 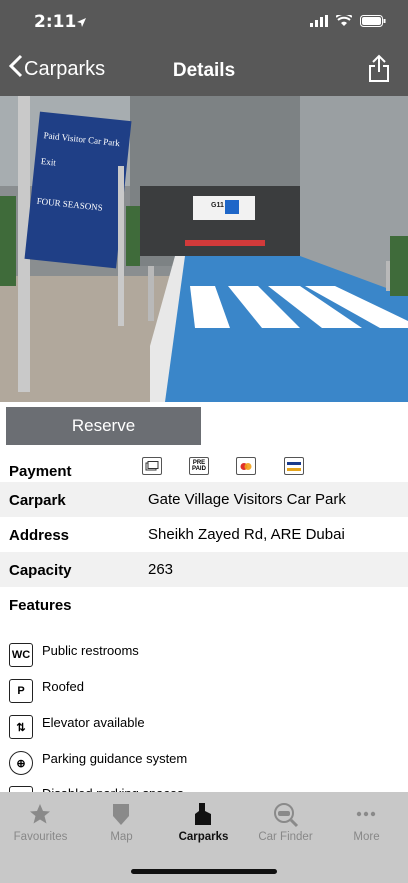 What do you see at coordinates (40, 570) in the screenshot?
I see `capacity-label: Capacity` at bounding box center [40, 570].